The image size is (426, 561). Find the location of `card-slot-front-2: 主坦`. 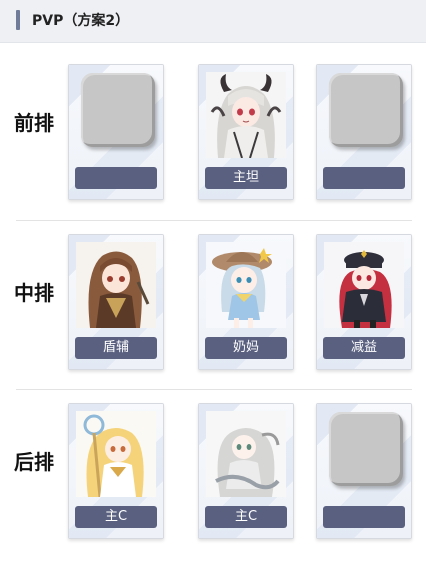

card-slot-front-2: 主坦 is located at coordinates (246, 132).